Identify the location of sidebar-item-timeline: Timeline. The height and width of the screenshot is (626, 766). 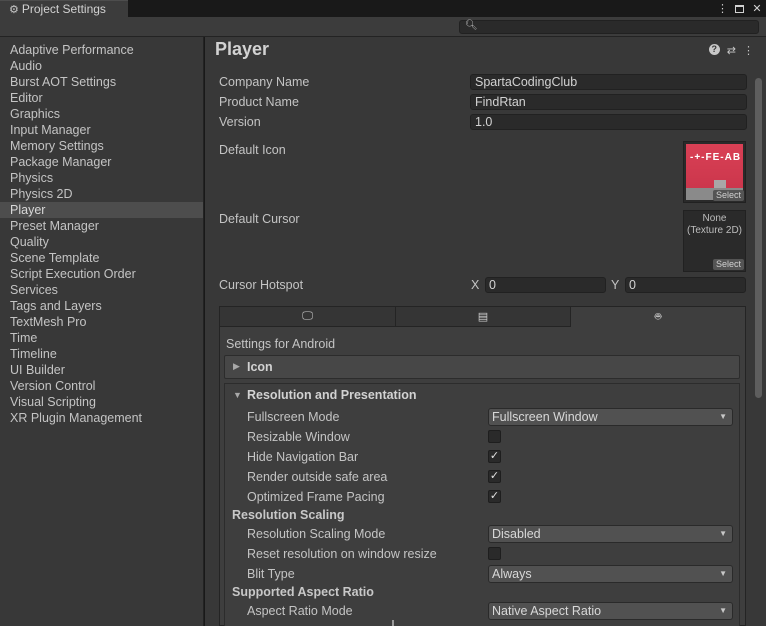
(101, 354).